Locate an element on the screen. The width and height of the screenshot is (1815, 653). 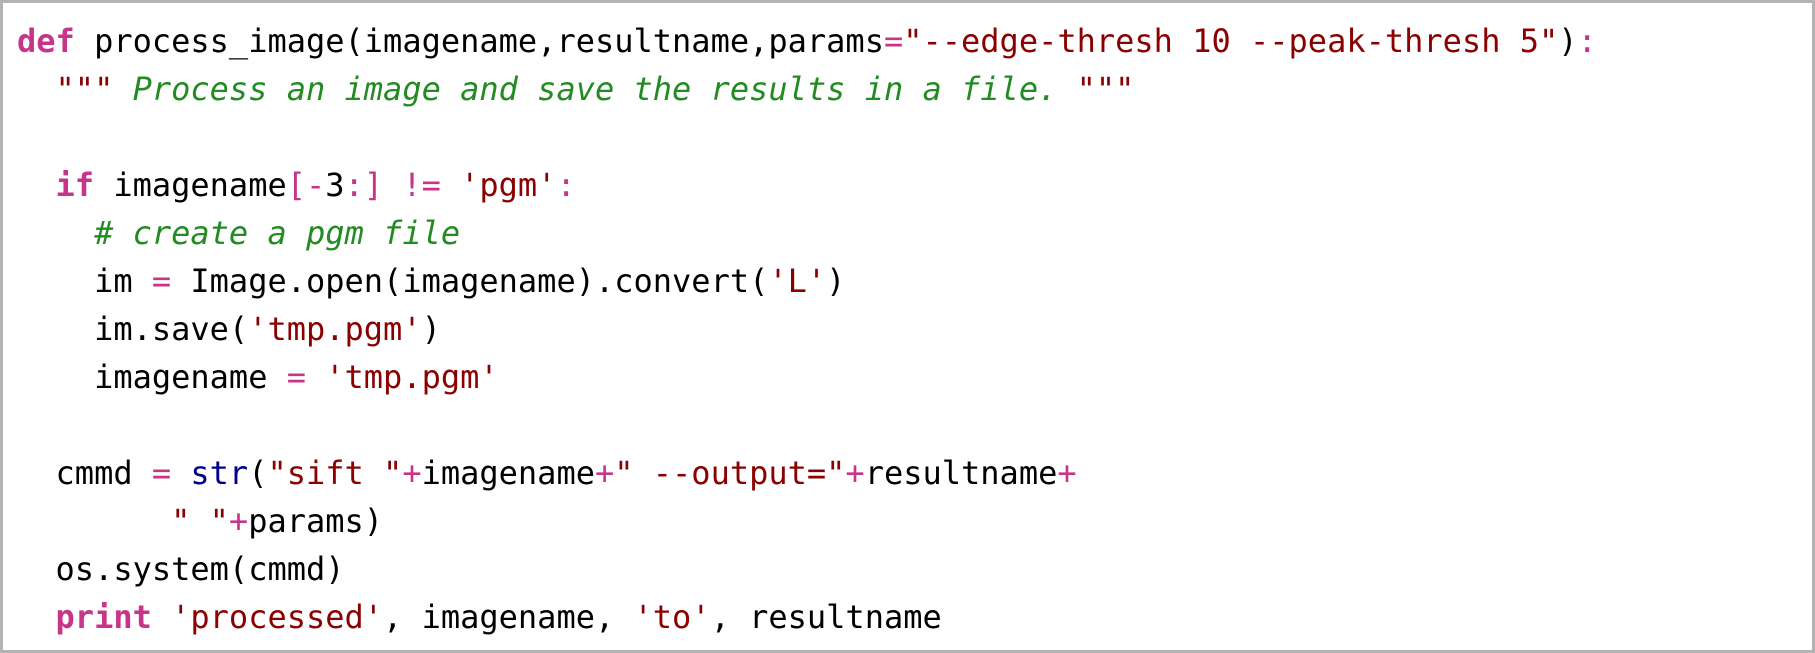
code-token: params) is located at coordinates (316, 521).